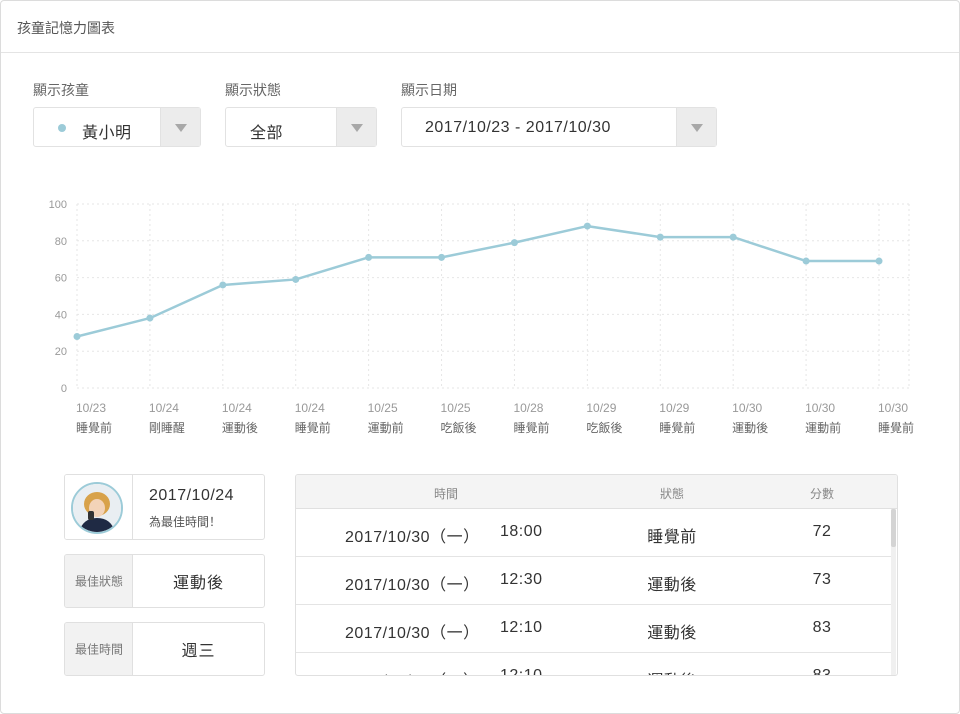 This screenshot has height=714, width=960. Describe the element at coordinates (672, 494) in the screenshot. I see `header-state: 狀態` at that location.